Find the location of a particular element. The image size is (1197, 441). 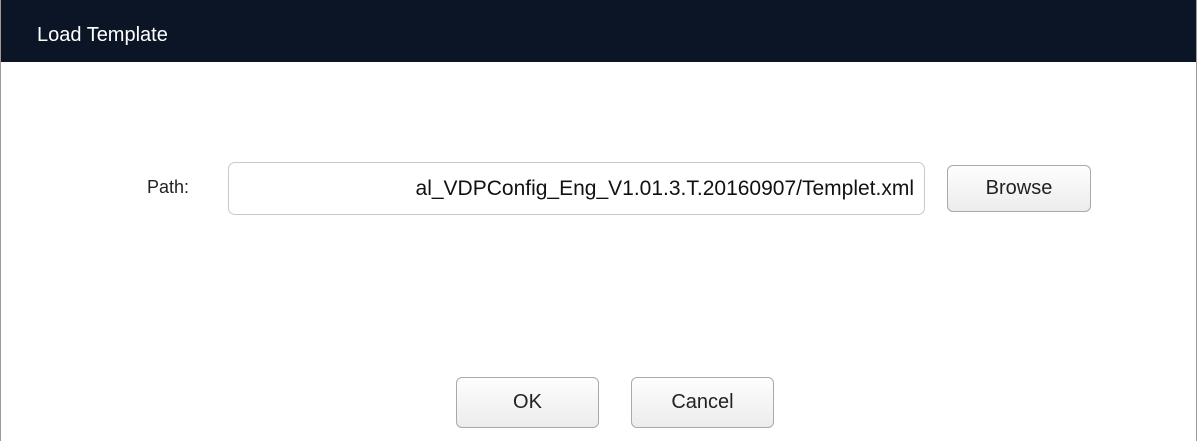

browse-button: Browse is located at coordinates (1019, 188).